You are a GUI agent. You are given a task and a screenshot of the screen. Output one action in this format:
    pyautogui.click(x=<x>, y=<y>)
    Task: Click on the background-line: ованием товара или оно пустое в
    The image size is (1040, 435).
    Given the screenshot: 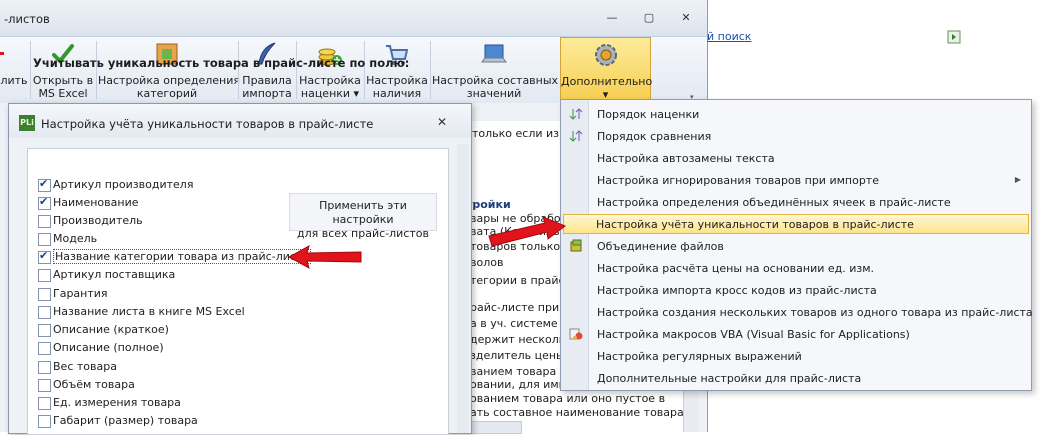 What is the action you would take?
    pyautogui.click(x=568, y=398)
    